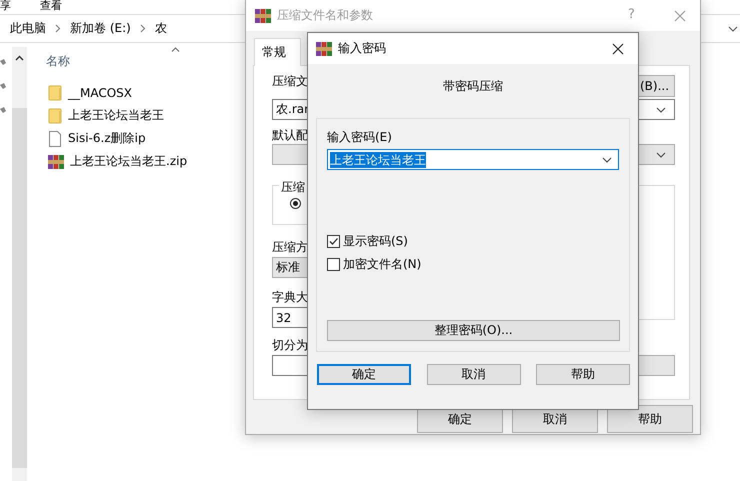 The width and height of the screenshot is (740, 481). I want to click on field-label: 字典大, so click(290, 297).